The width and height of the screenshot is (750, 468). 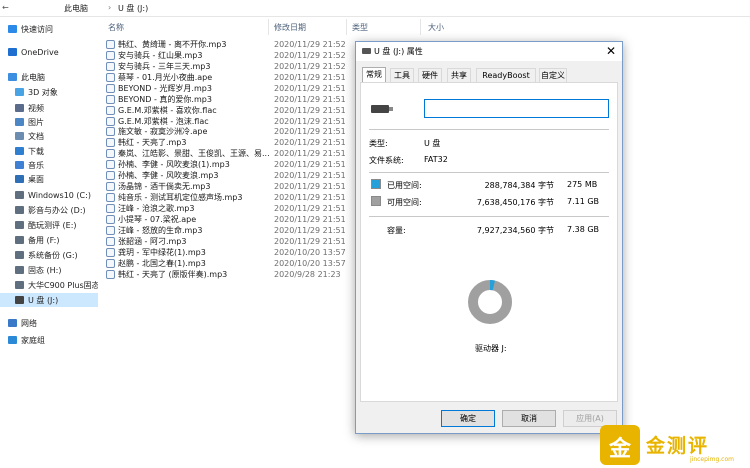 What do you see at coordinates (133, 8) in the screenshot?
I see `breadcrumb-usb-drive: U 盘 (J:)` at bounding box center [133, 8].